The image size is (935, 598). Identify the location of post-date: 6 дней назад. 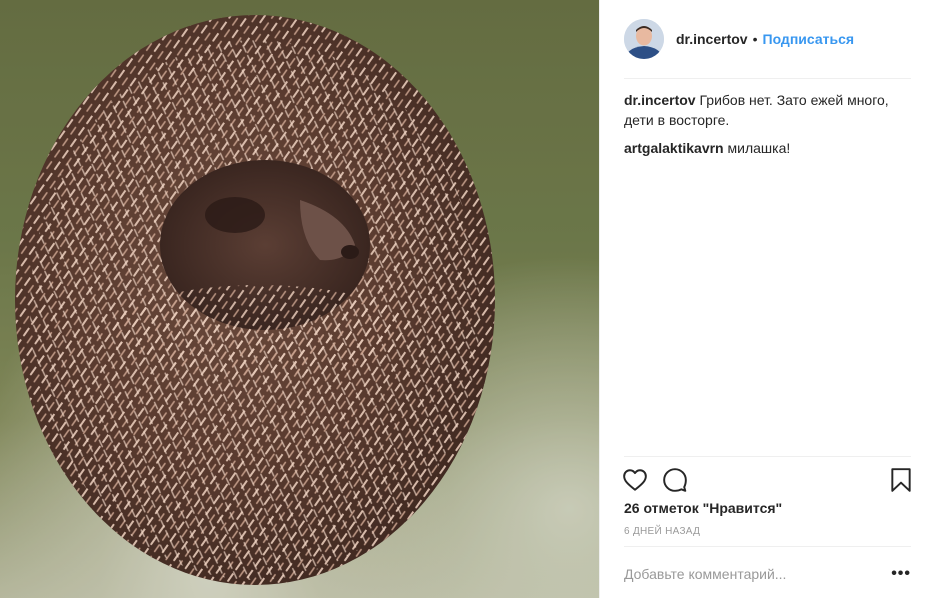
(662, 531).